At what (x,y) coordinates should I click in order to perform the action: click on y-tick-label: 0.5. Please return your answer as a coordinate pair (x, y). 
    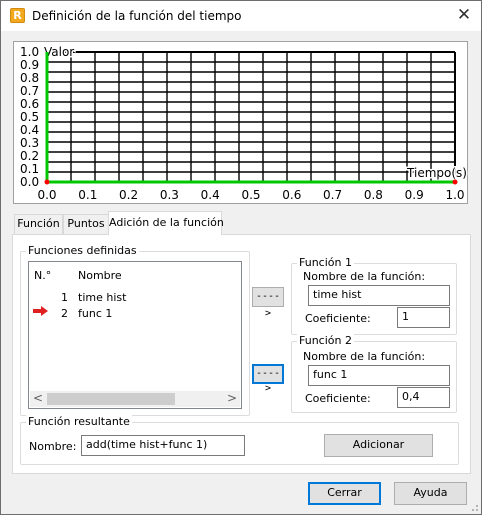
    Looking at the image, I should click on (29, 117).